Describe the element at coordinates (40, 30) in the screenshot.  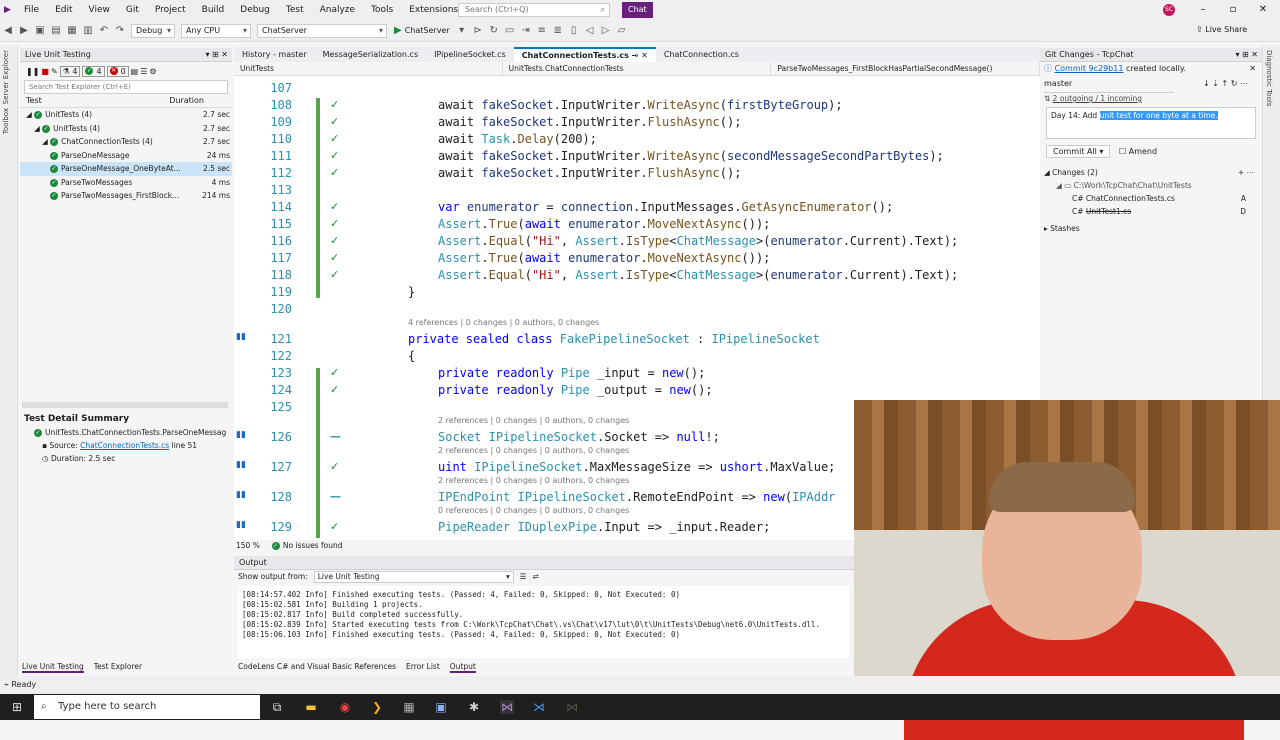
I see `new-file-icon: ▣` at that location.